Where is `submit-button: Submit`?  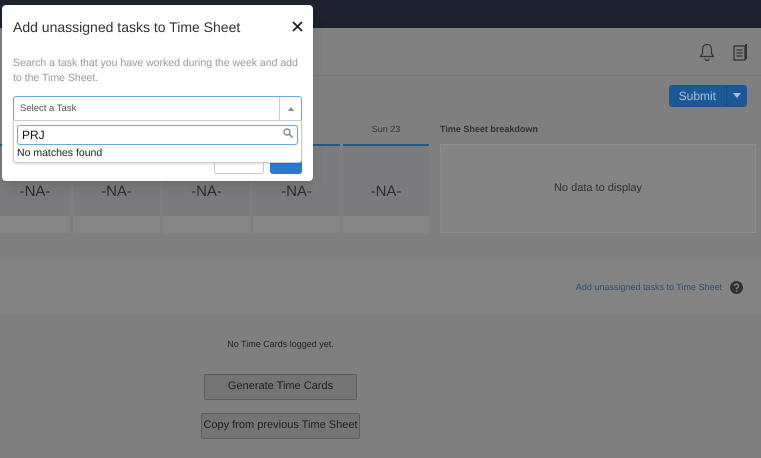 submit-button: Submit is located at coordinates (697, 95).